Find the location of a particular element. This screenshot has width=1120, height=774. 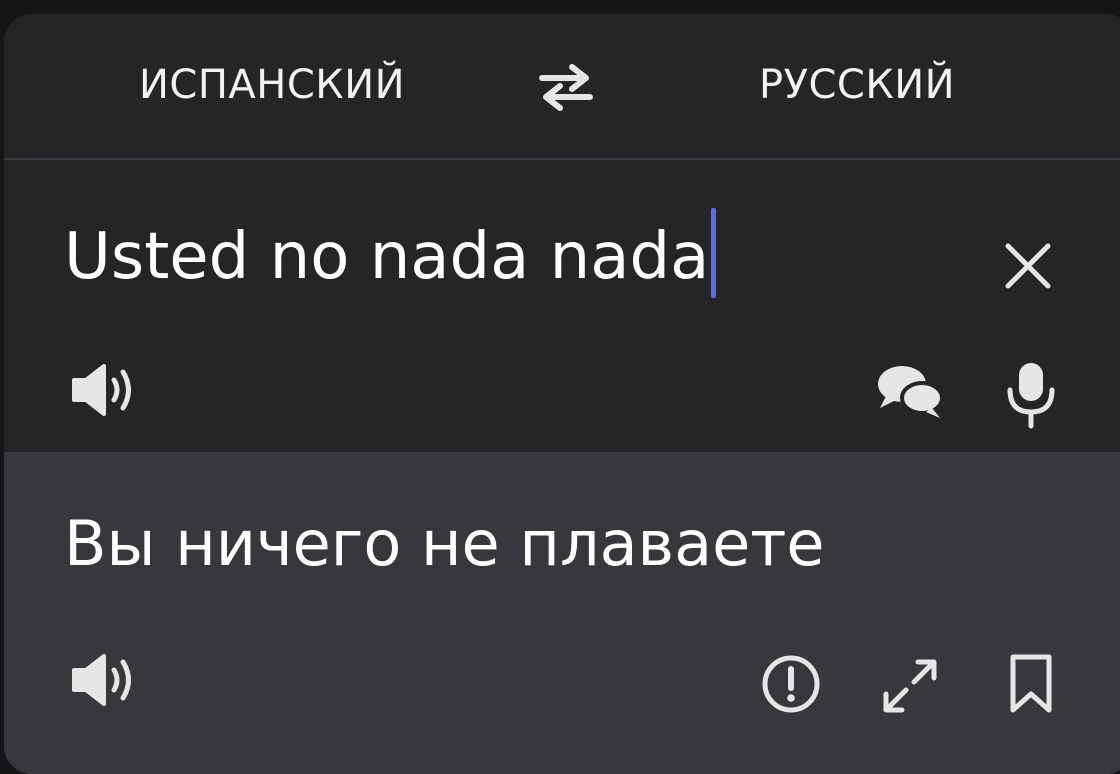

translation-text: Вы ничего не плаваете is located at coordinates (444, 544).